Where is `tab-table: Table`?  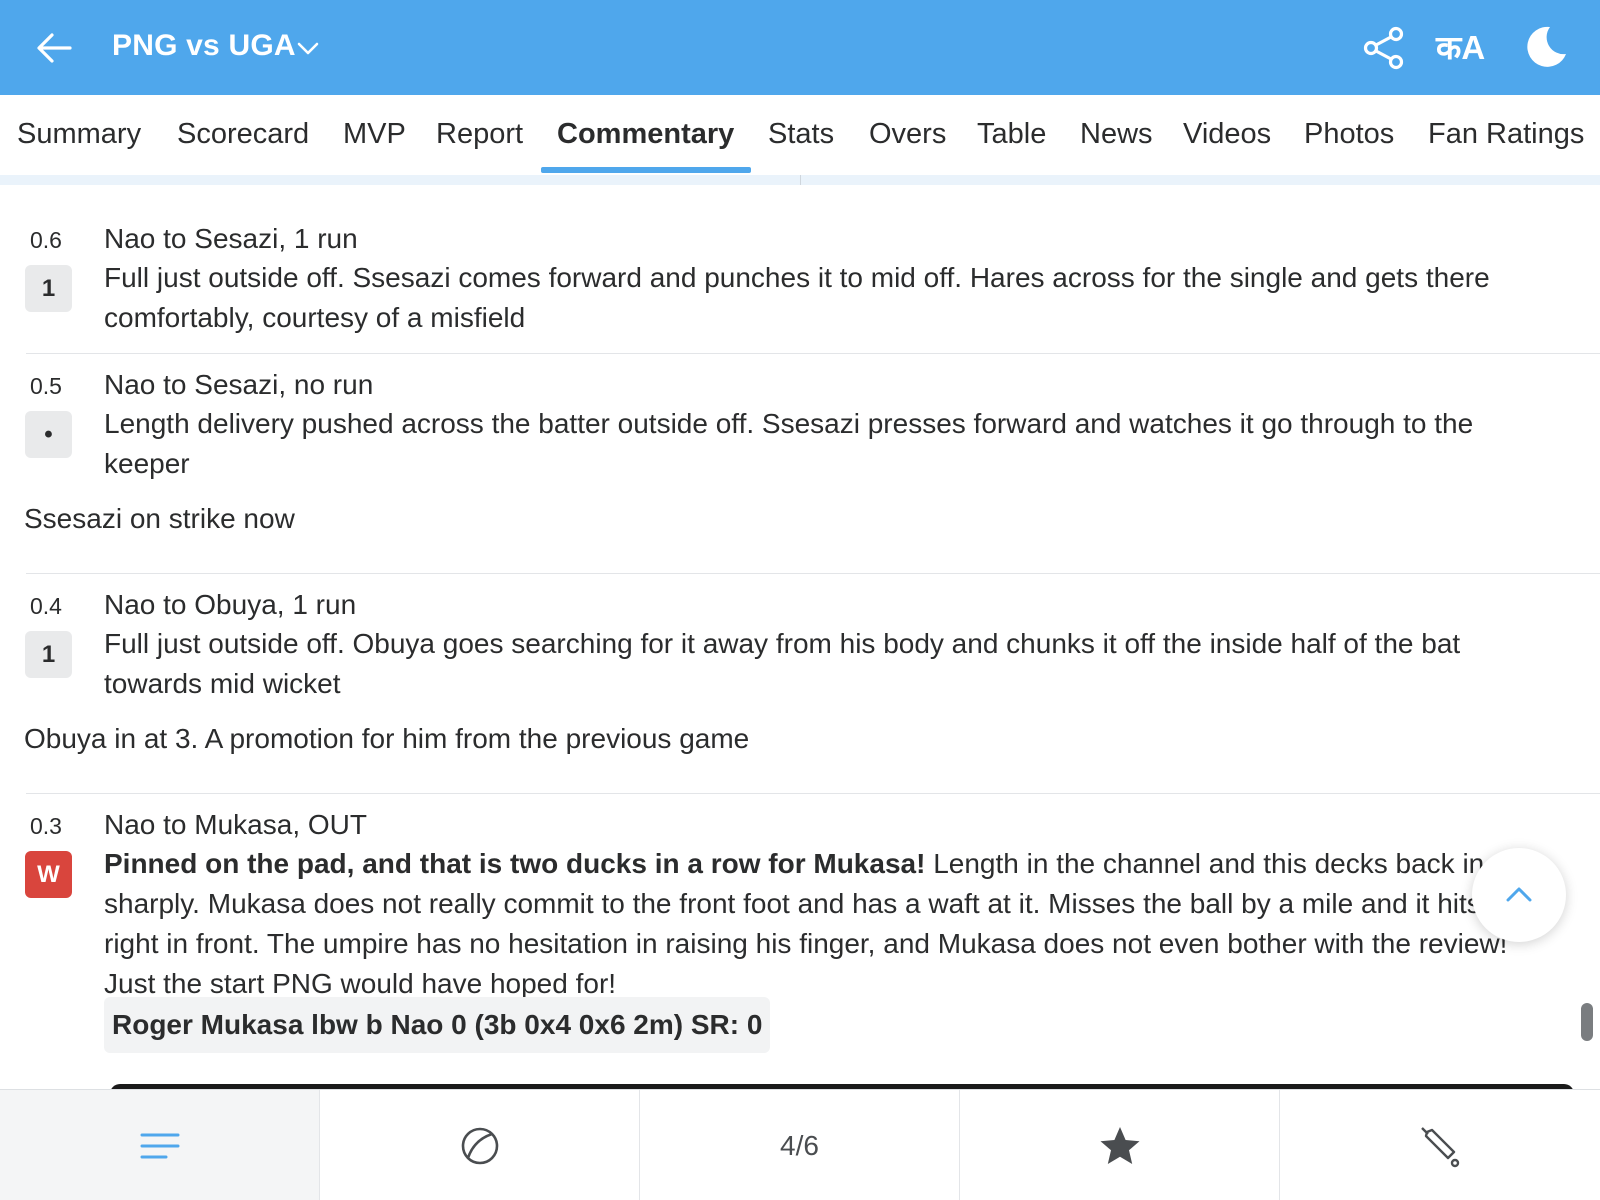
tab-table: Table is located at coordinates (1011, 134).